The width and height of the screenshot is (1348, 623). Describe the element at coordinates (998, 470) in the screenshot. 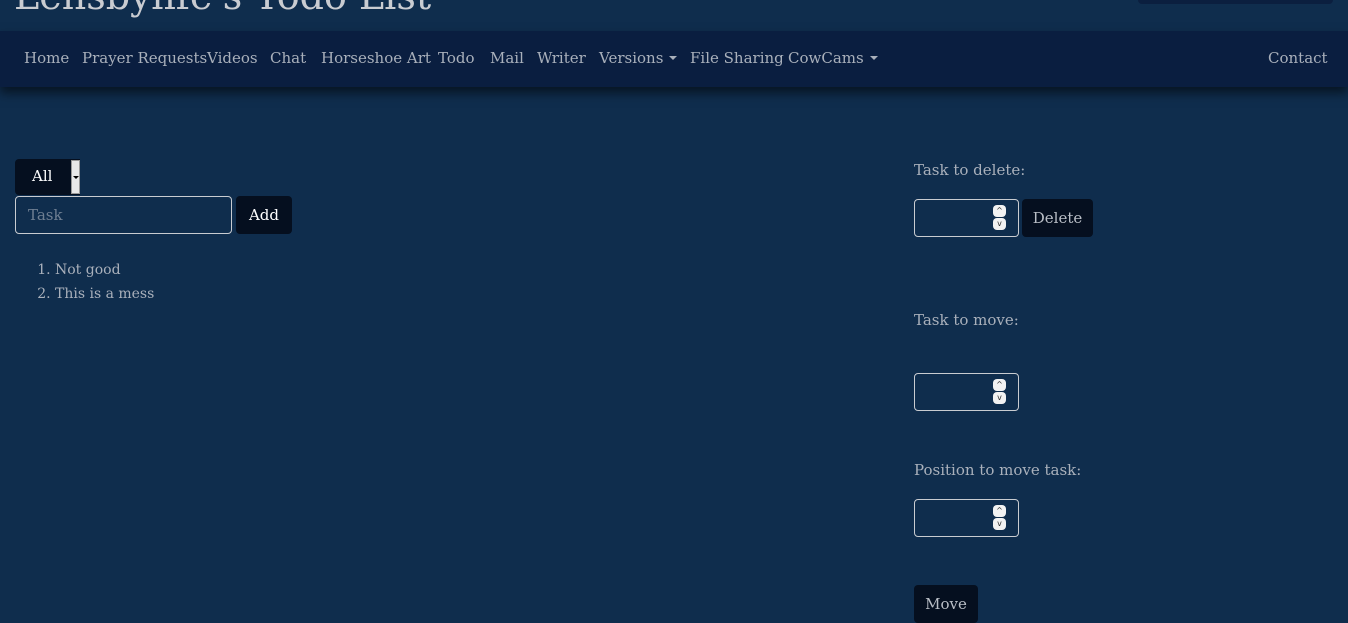

I see `position-label: Position to move task:` at that location.